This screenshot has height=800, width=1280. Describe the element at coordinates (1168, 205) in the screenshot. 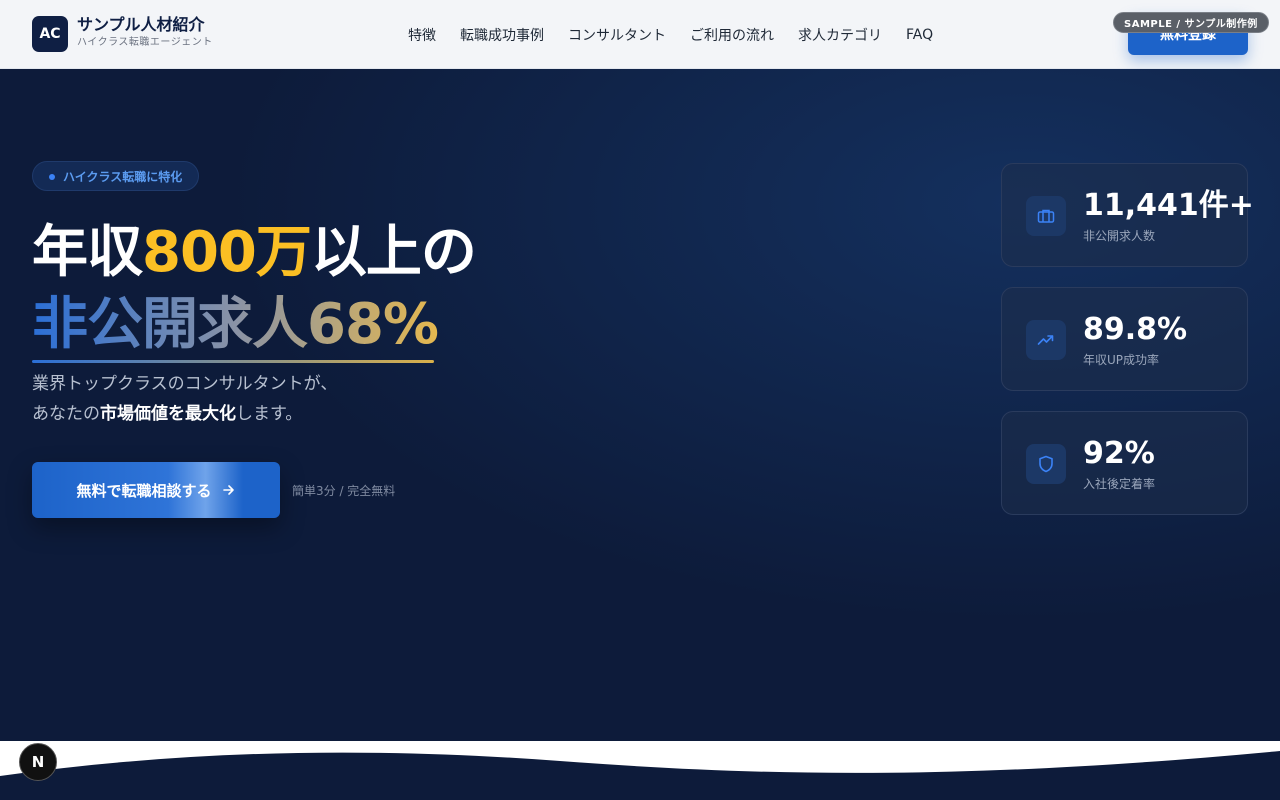

I see `stat-value: 11,441件+` at that location.